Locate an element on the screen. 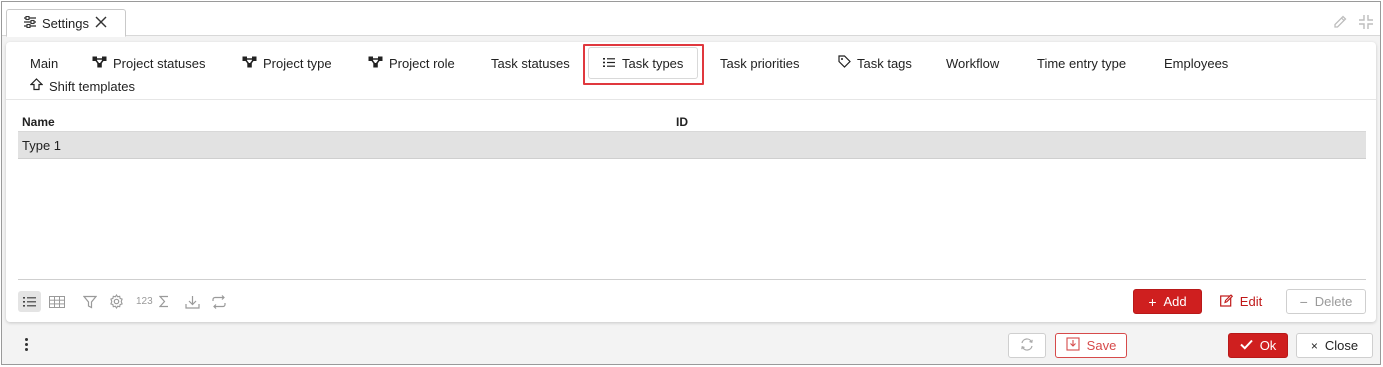  table-view-icon is located at coordinates (56, 301).